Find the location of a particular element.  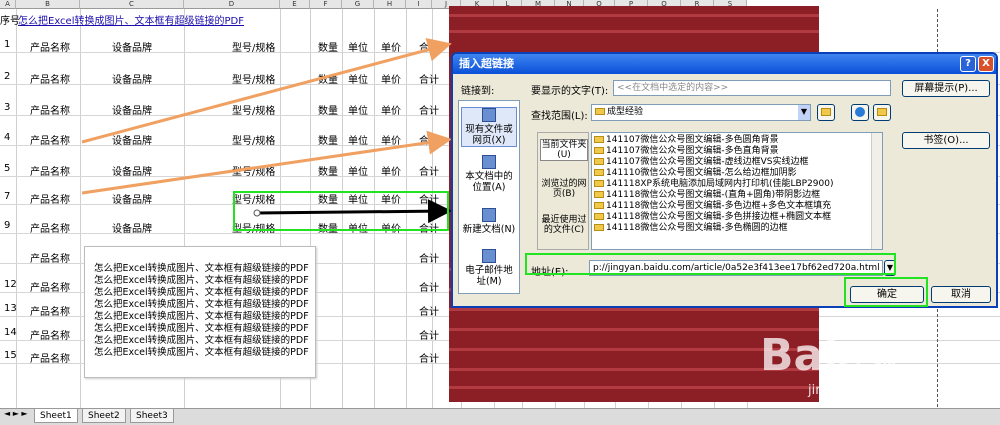

file-name: 141118XP系统电脑添加局域网内打印机(佳能LBP2900) is located at coordinates (720, 184).